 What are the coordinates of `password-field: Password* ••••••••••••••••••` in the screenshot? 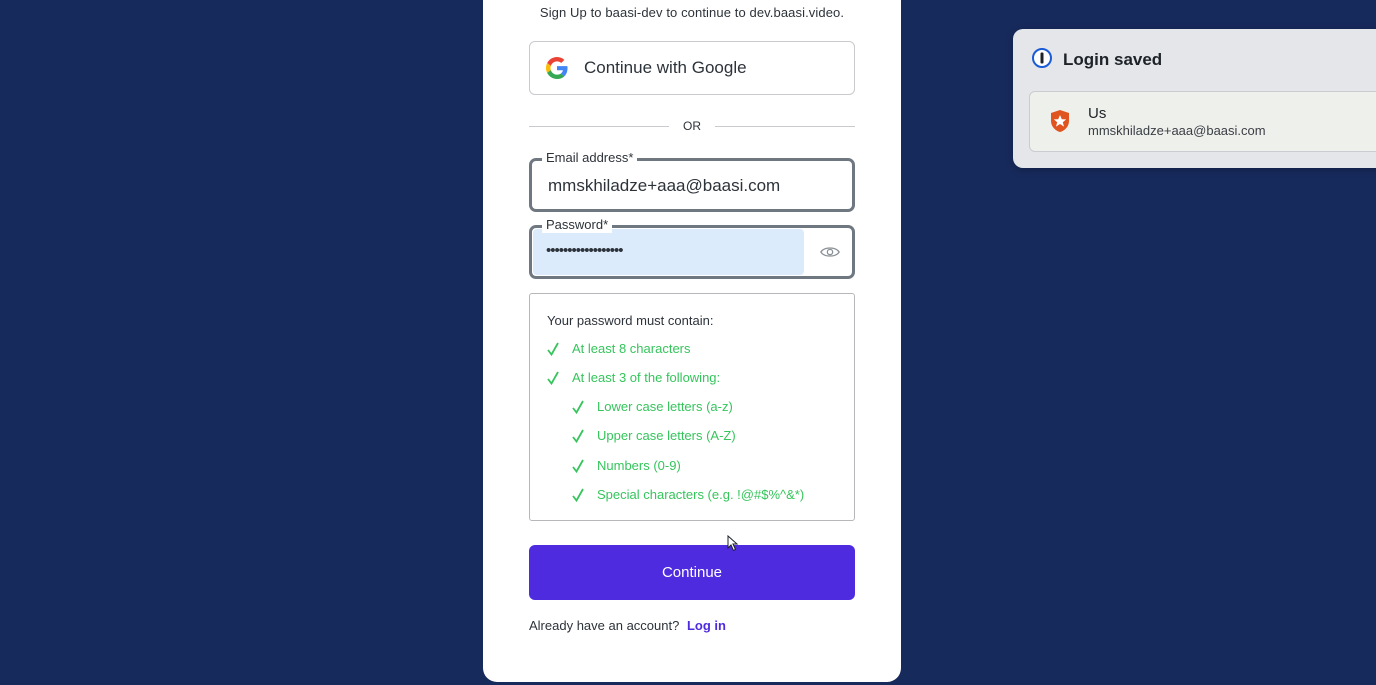 It's located at (692, 248).